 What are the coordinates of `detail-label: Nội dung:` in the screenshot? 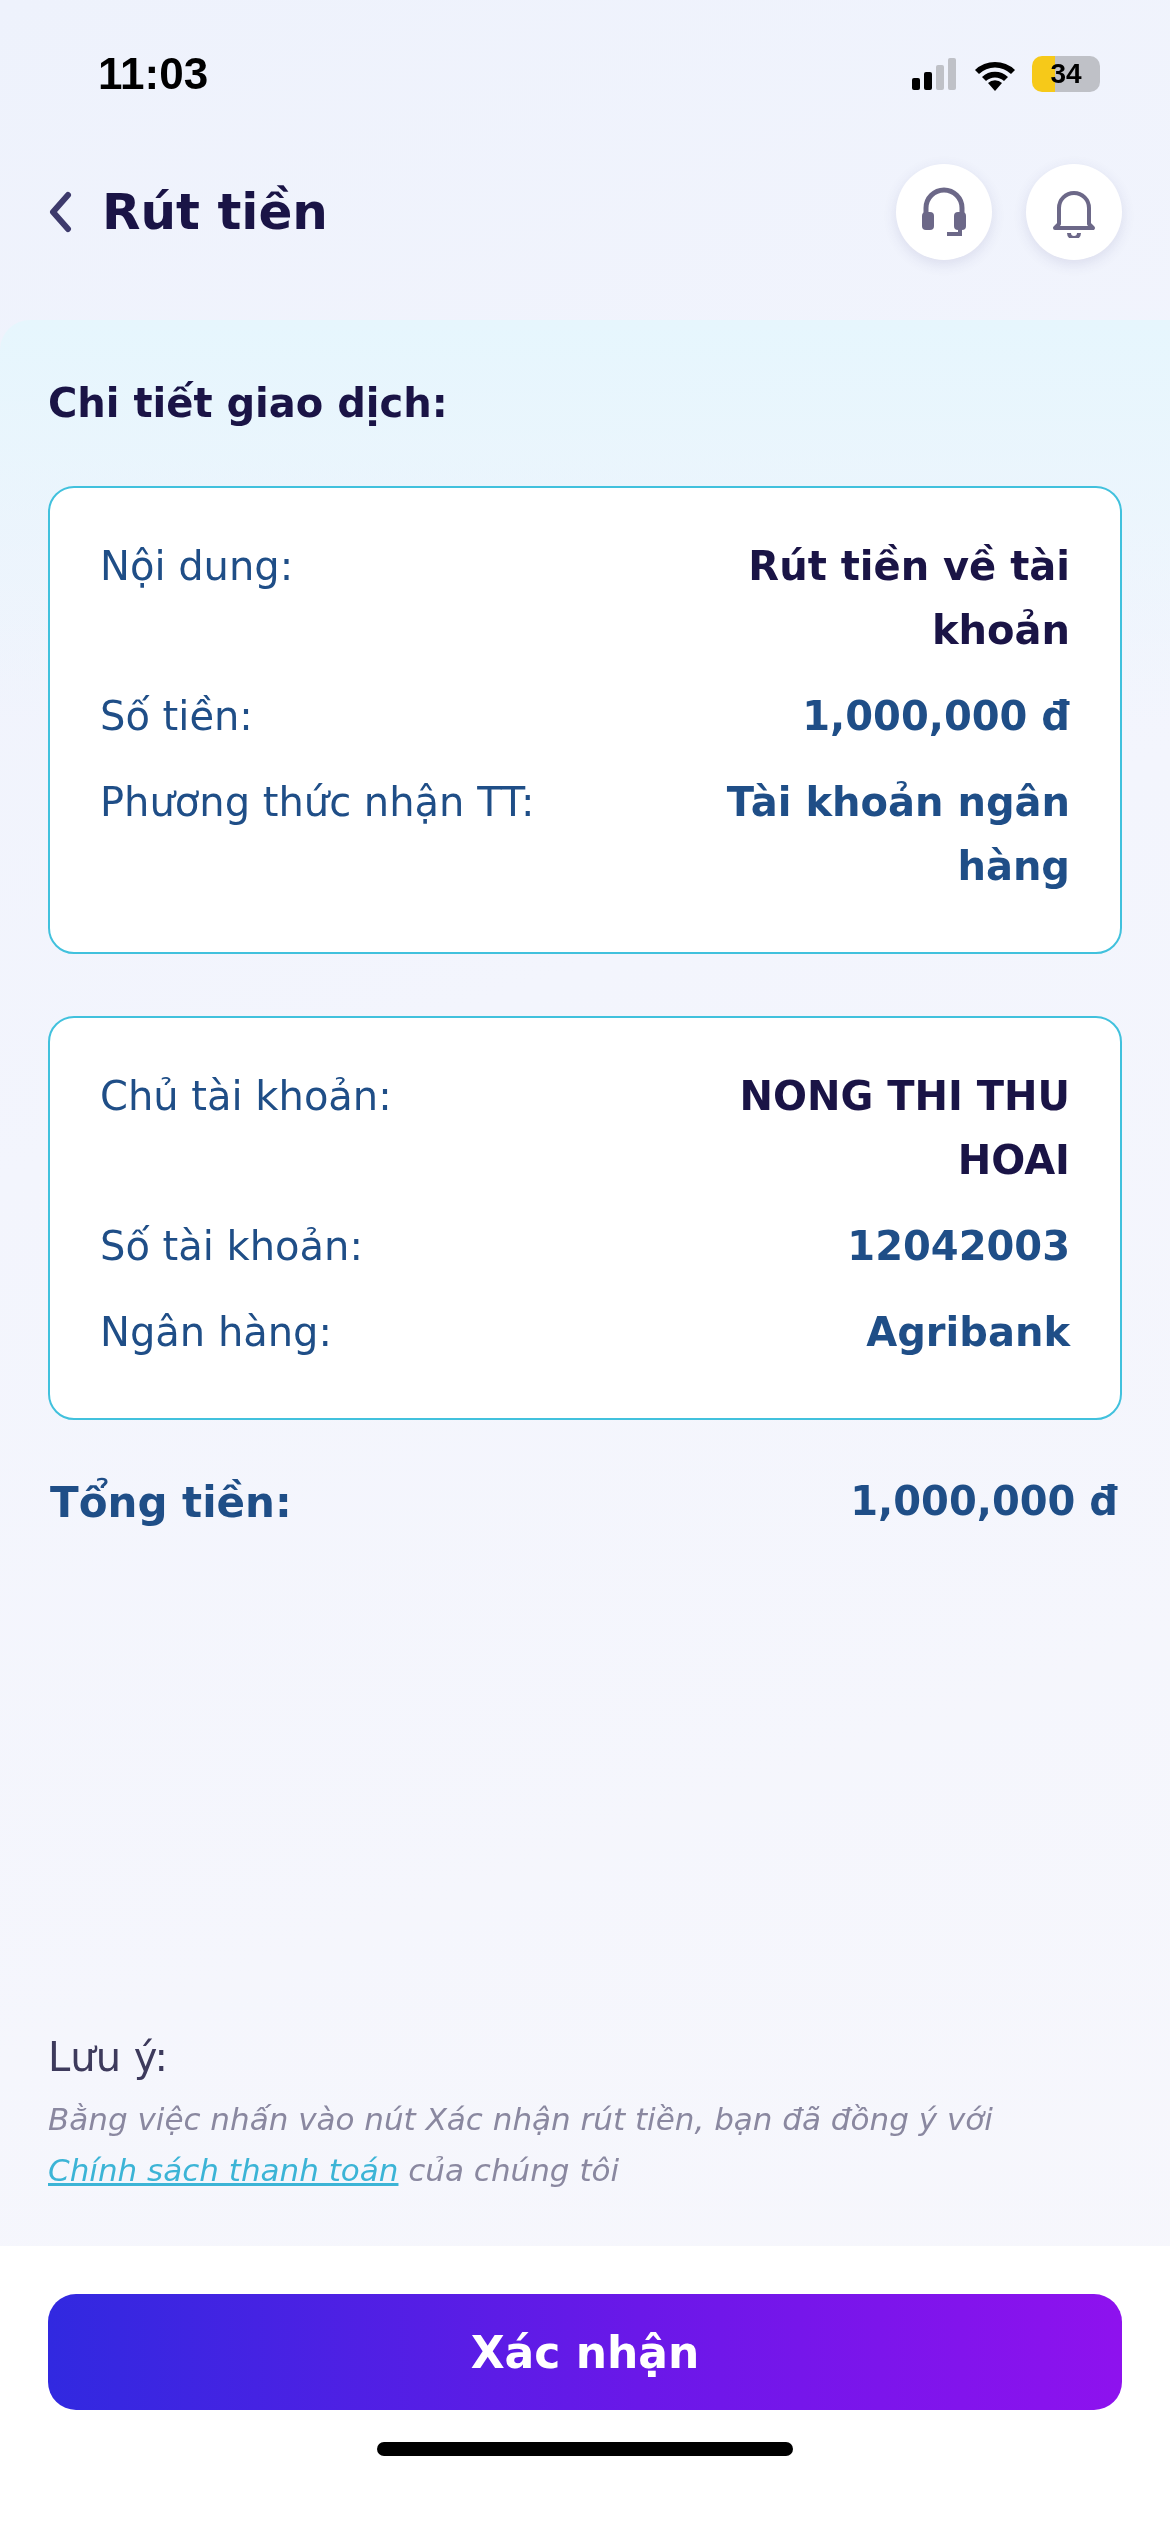 It's located at (197, 566).